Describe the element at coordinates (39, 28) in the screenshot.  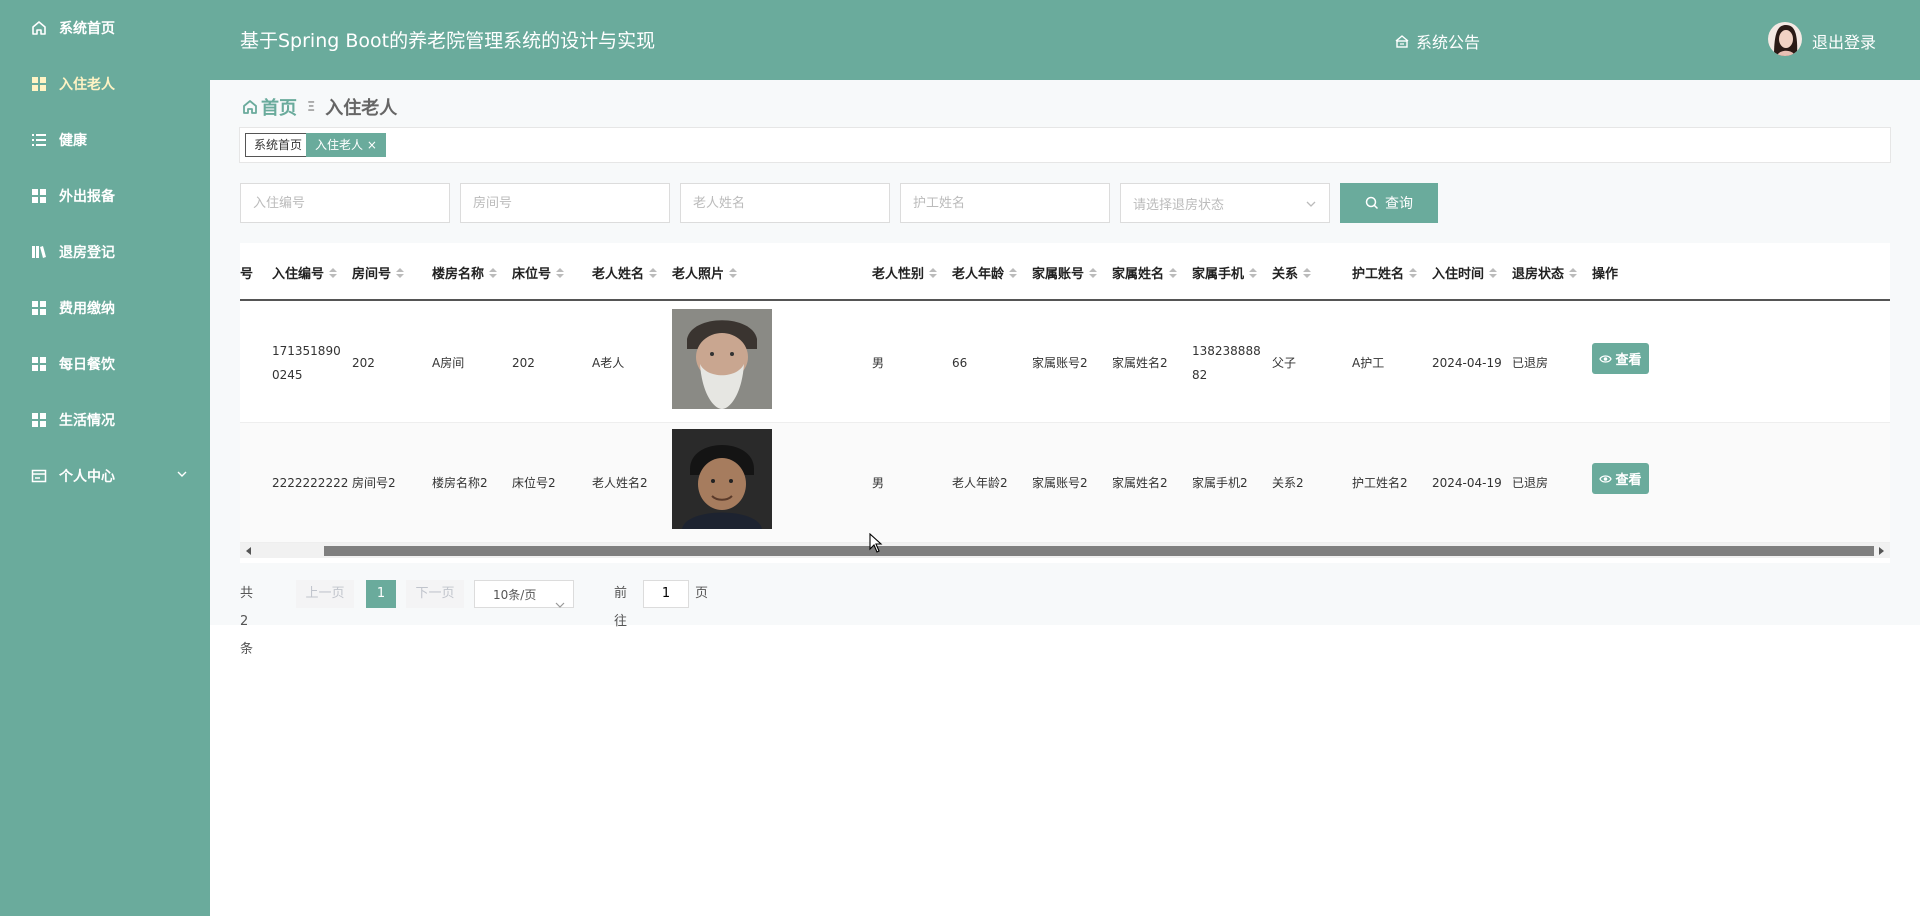
I see `home-icon` at that location.